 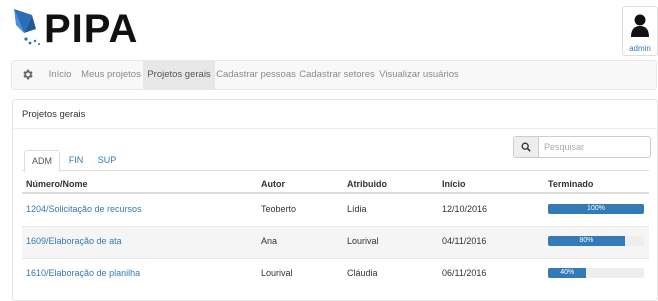 I want to click on nav-cadastrar-setores: Cadastrar setores, so click(x=337, y=75).